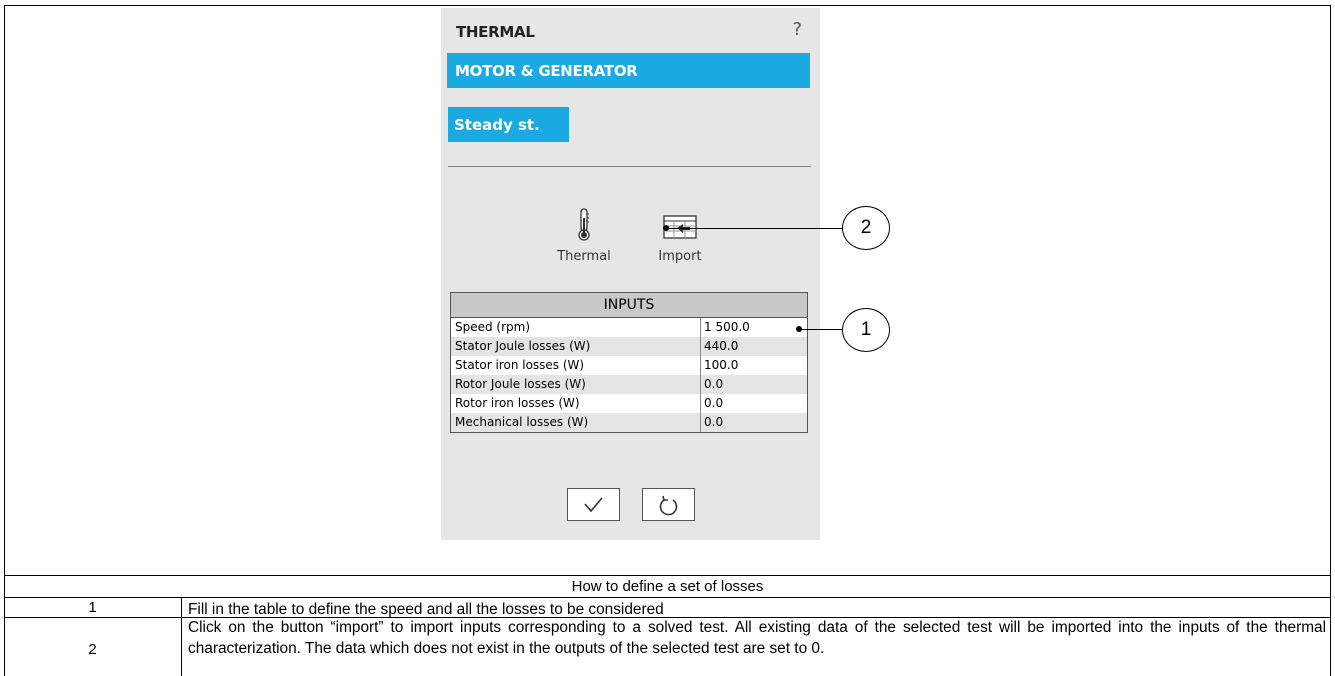  What do you see at coordinates (866, 228) in the screenshot?
I see `callout-2: 2` at bounding box center [866, 228].